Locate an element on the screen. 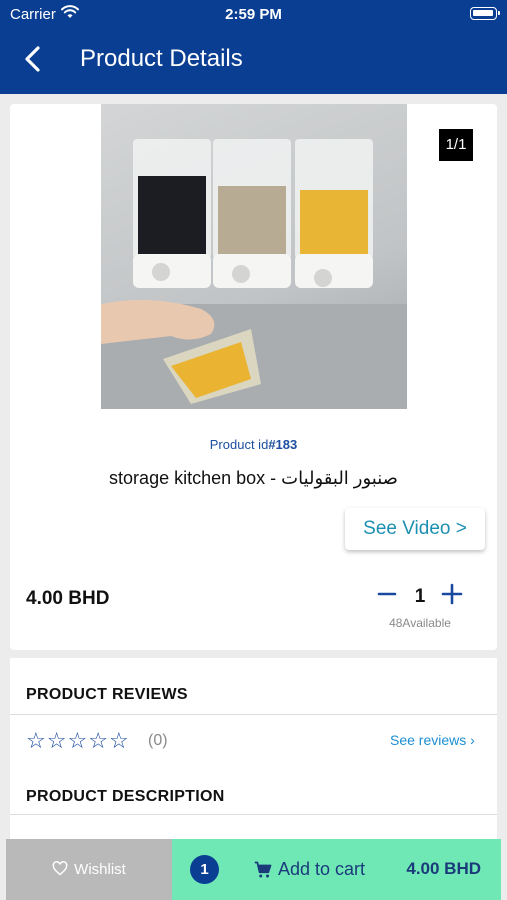 This screenshot has width=507, height=900. wishlist-label: Wishlist is located at coordinates (100, 869).